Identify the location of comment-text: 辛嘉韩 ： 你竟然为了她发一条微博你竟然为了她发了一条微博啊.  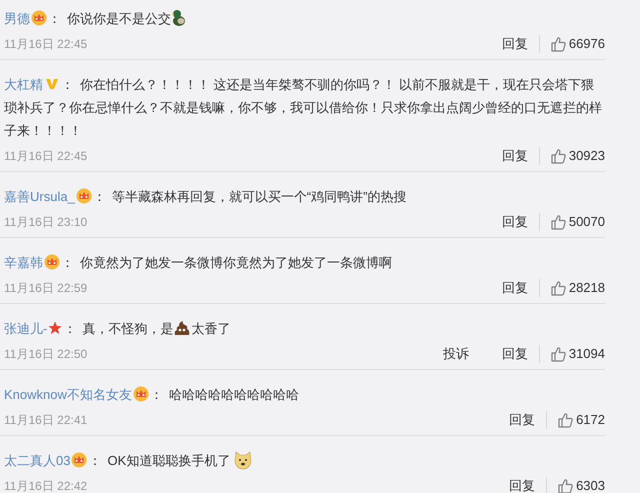
(198, 262).